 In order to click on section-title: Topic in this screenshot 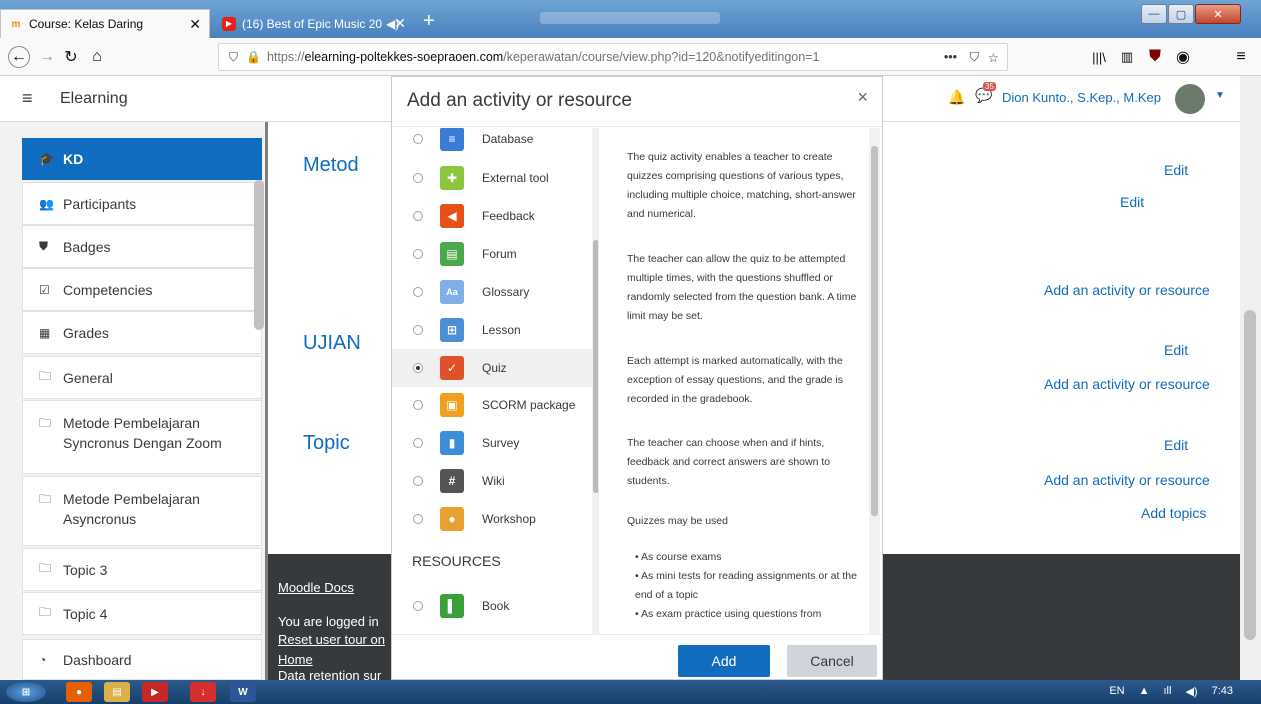, I will do `click(326, 443)`.